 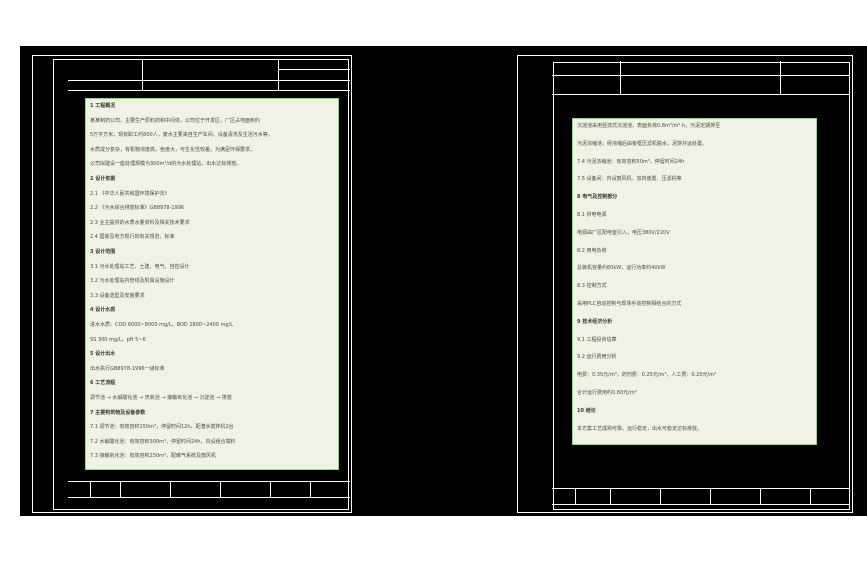 What do you see at coordinates (103, 310) in the screenshot?
I see `section-heading: 4 设计水质` at bounding box center [103, 310].